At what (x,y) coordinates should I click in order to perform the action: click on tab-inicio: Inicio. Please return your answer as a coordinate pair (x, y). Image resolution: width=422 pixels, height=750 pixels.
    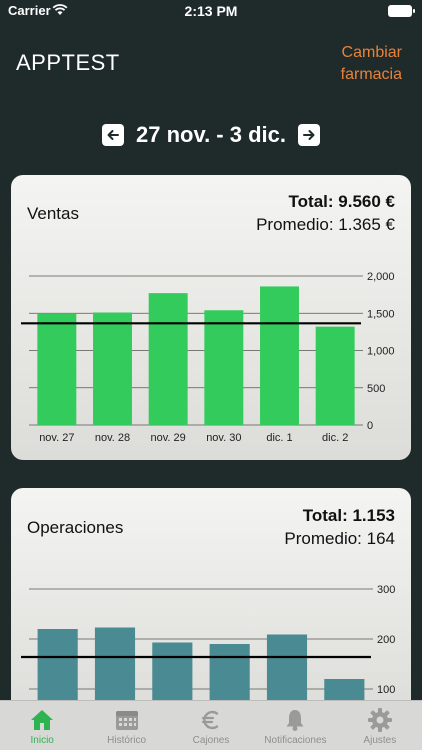
    Looking at the image, I should click on (42, 725).